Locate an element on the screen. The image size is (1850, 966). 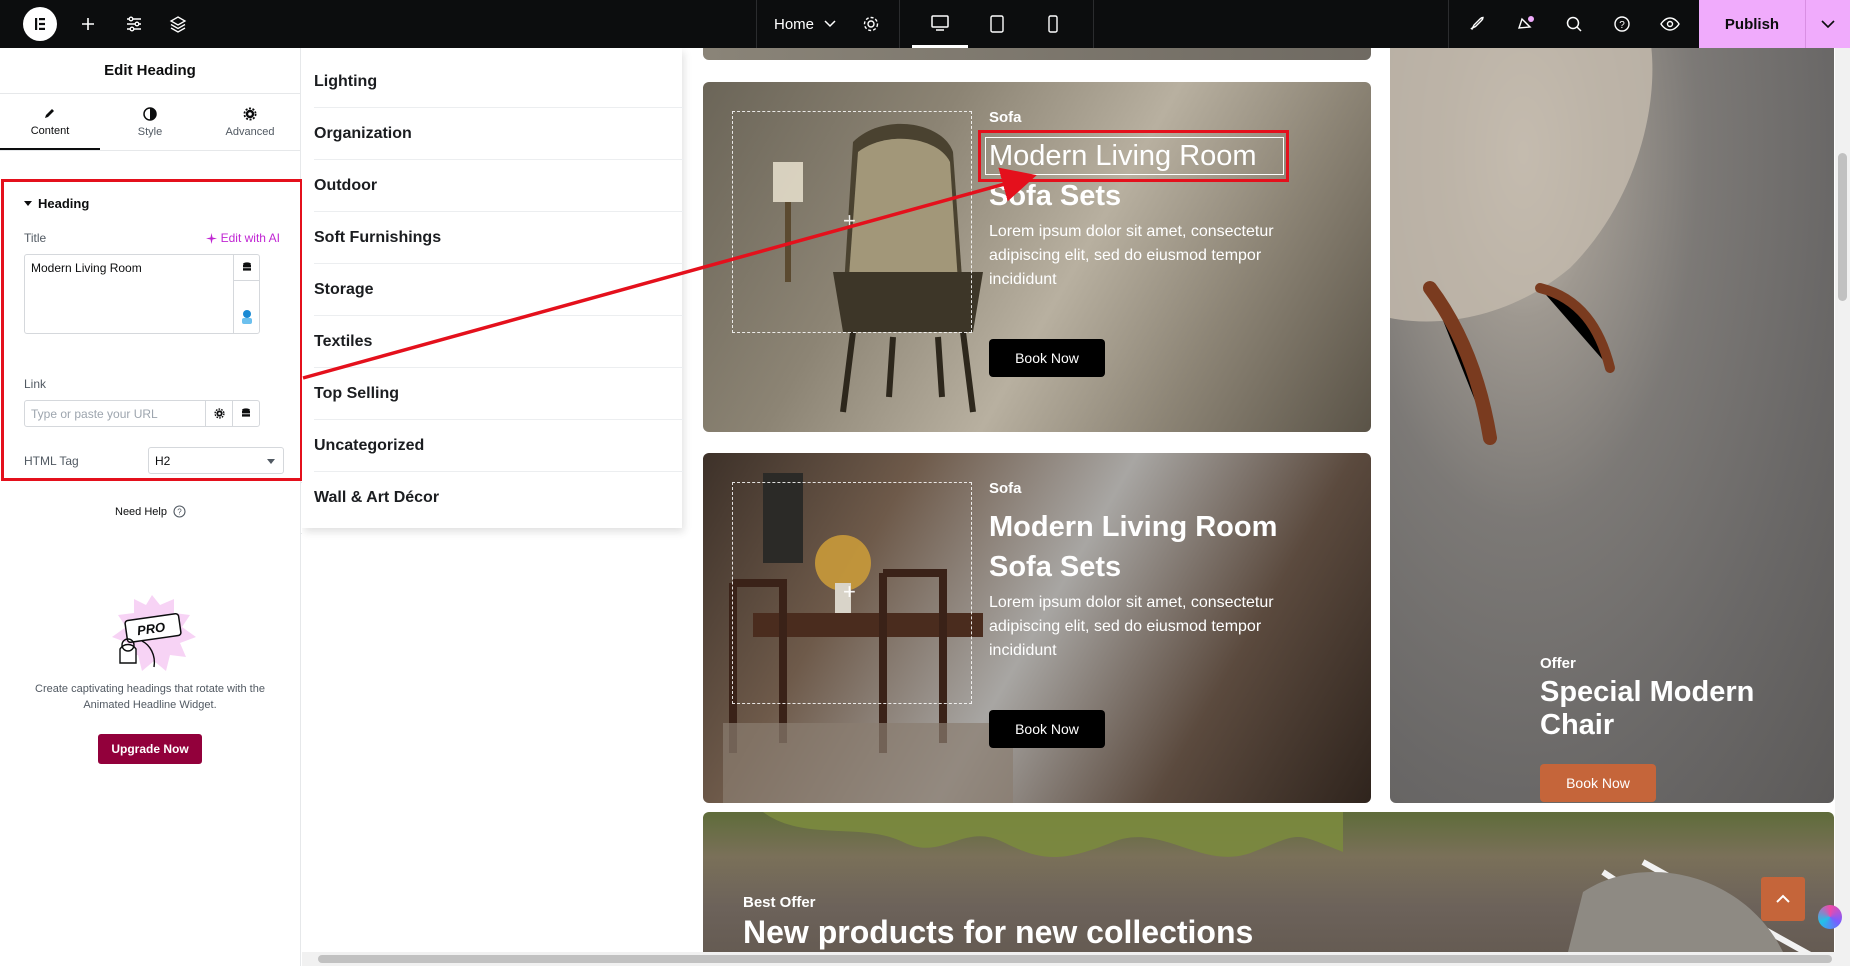
upgrade-now-button: Upgrade Now is located at coordinates (150, 749).